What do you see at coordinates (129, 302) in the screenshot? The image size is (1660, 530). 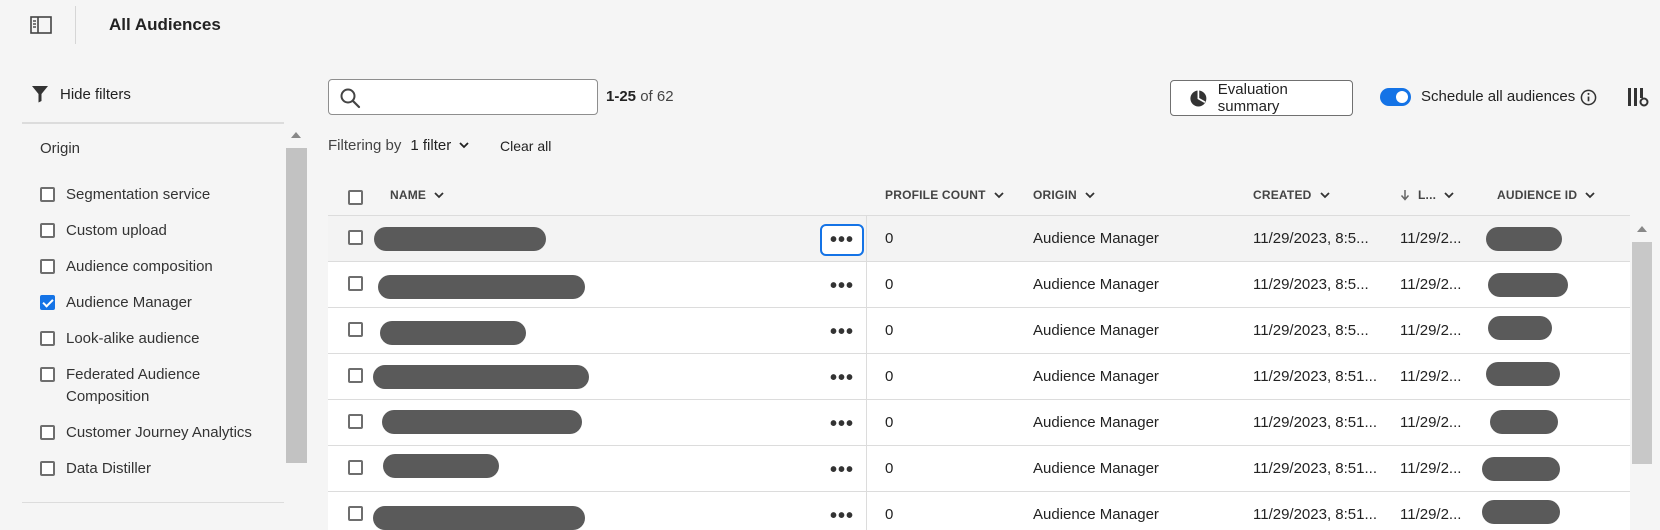 I see `origin-option-label: Audience Manager` at bounding box center [129, 302].